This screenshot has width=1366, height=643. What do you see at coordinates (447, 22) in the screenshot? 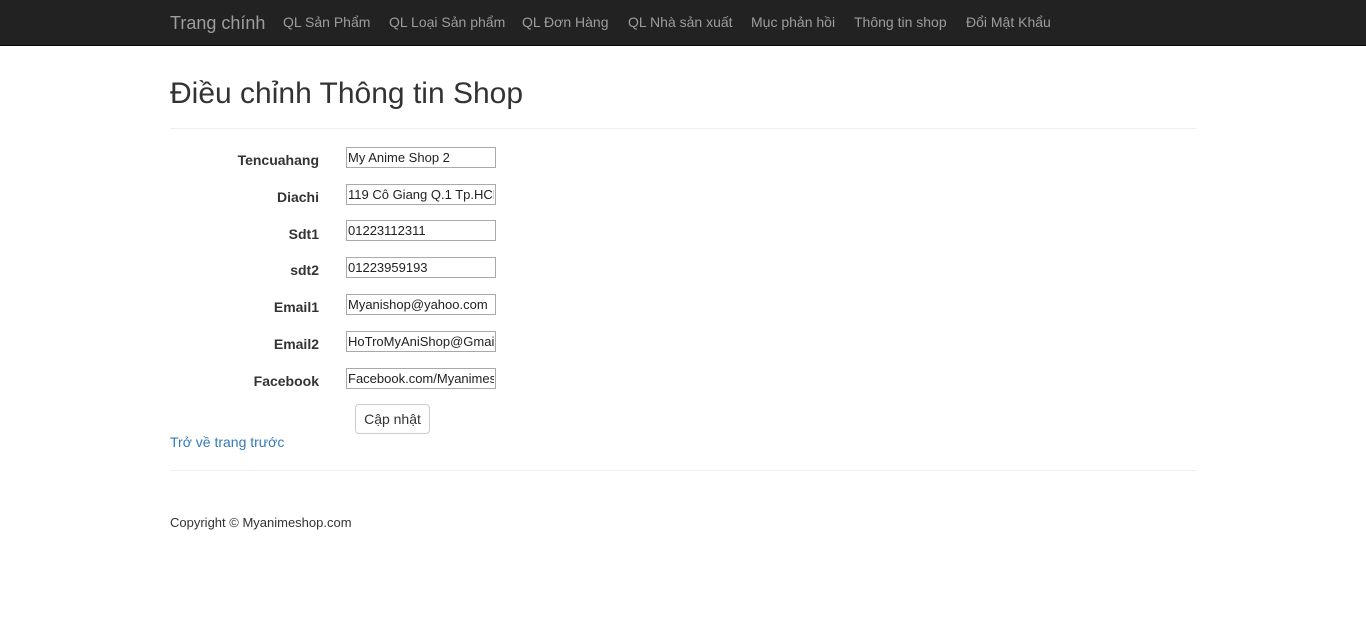
I see `nav-item-ql-loai-san-pham: QL Loại Sản phẩm` at bounding box center [447, 22].